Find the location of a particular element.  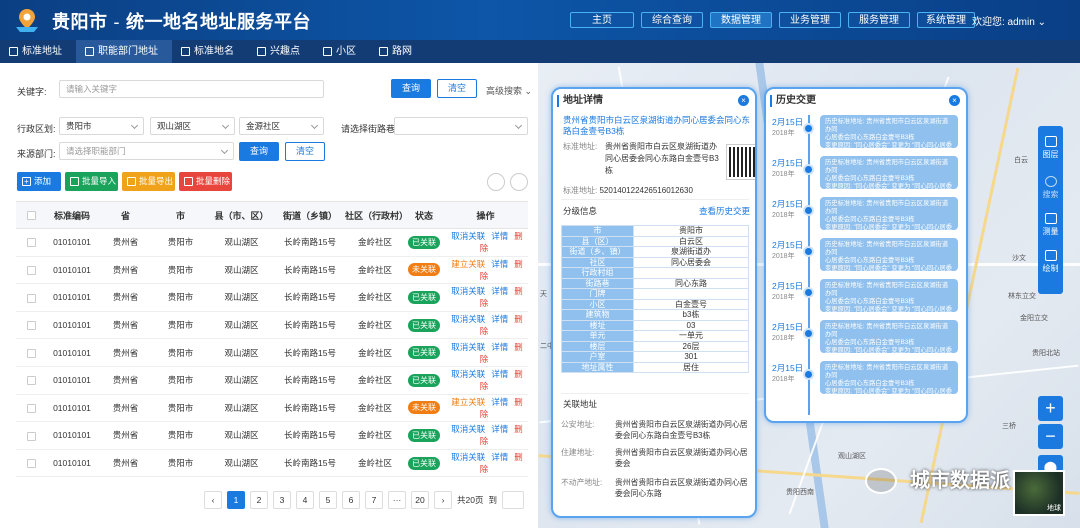

nav-data: 数据管理 is located at coordinates (741, 20).